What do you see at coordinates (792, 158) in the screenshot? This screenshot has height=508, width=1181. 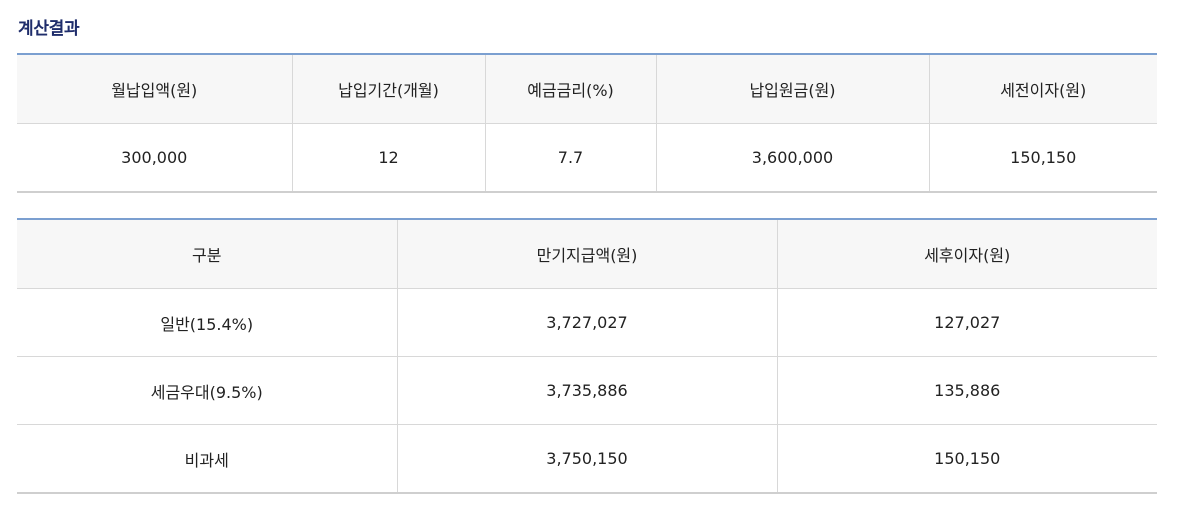 I see `principal-value: 3,600,000` at bounding box center [792, 158].